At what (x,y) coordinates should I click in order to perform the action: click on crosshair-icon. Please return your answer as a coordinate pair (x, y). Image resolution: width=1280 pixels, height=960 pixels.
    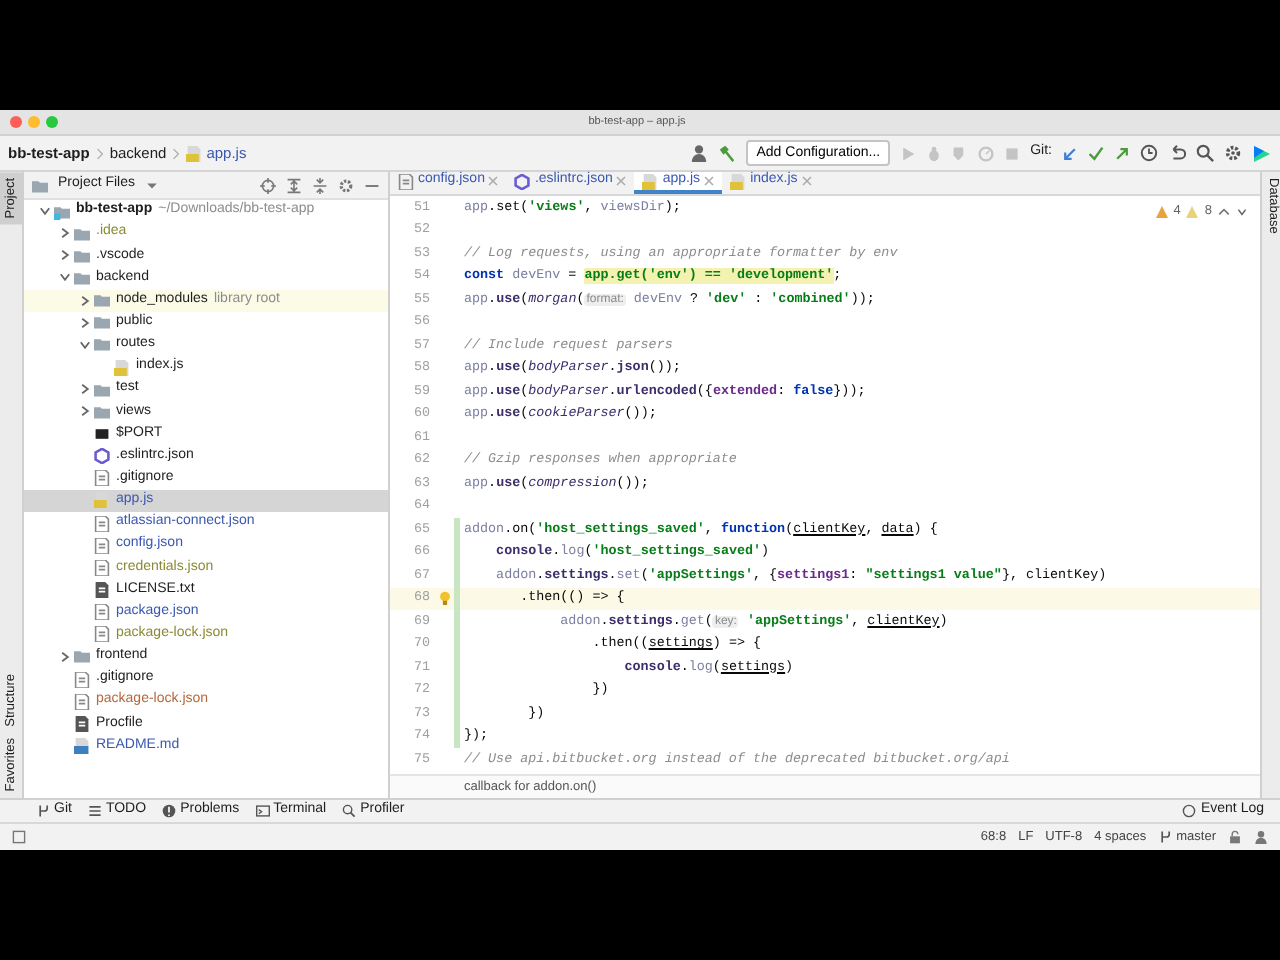
    Looking at the image, I should click on (268, 185).